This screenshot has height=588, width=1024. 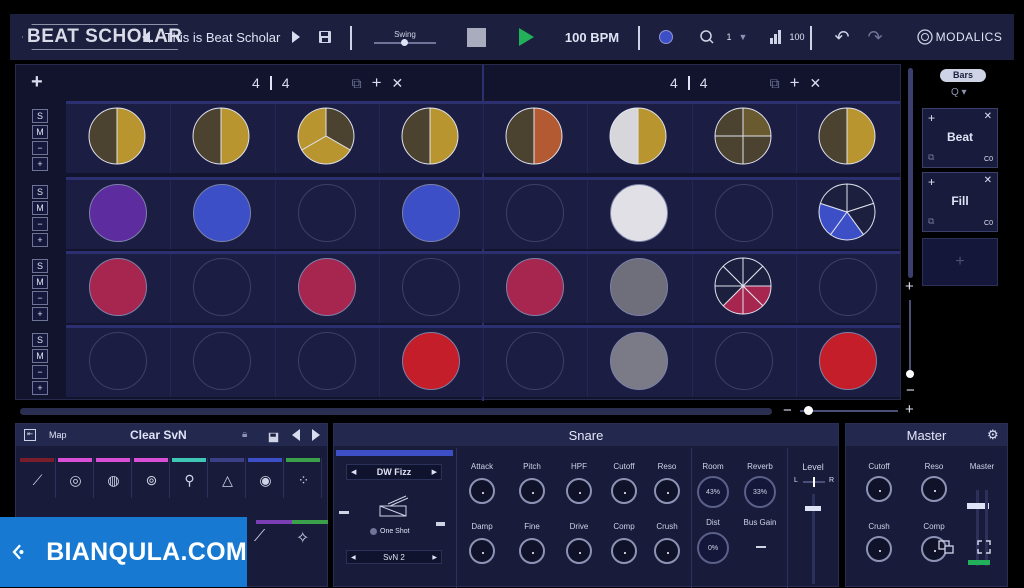 I want to click on swing-slider: Swing, so click(x=405, y=37).